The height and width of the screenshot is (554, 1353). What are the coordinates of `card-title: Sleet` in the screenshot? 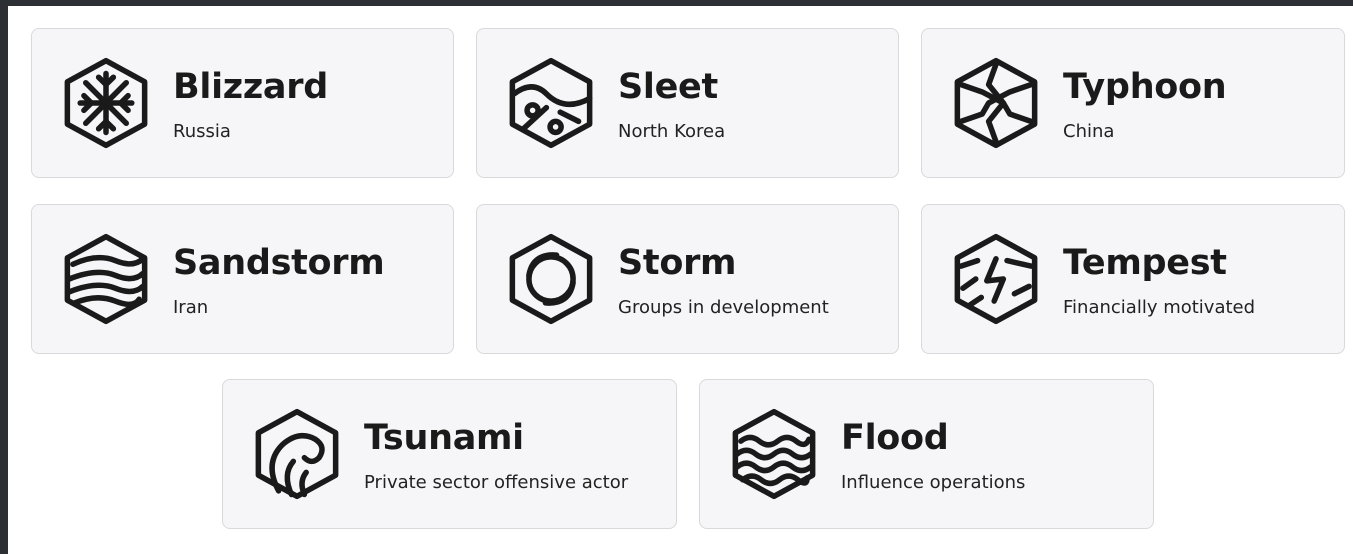 It's located at (668, 87).